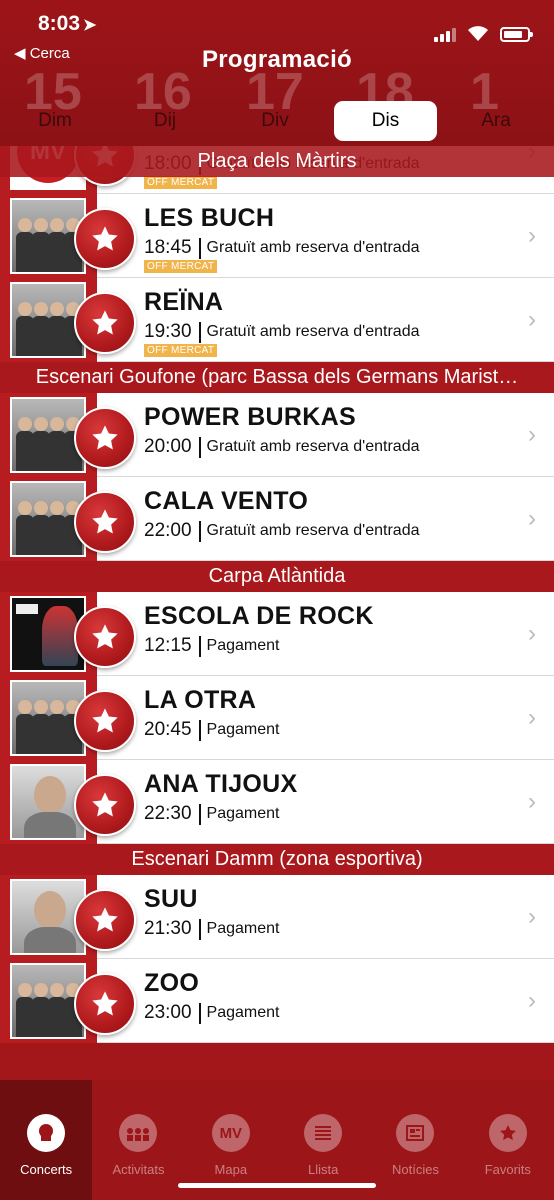 The image size is (554, 1200). Describe the element at coordinates (211, 814) in the screenshot. I see `event-info: 22:30 Pagament` at that location.